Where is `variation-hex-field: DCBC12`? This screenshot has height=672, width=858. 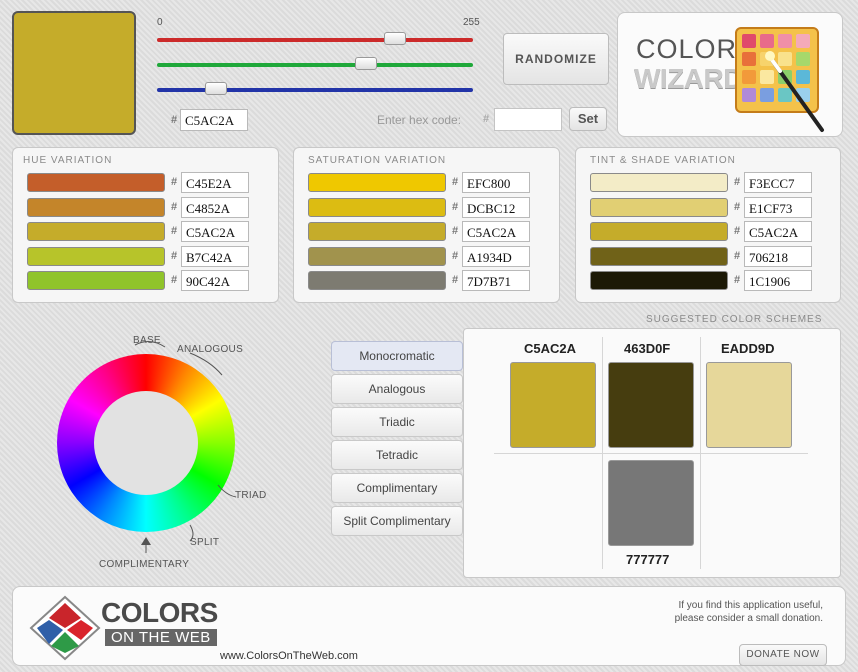 variation-hex-field: DCBC12 is located at coordinates (496, 207).